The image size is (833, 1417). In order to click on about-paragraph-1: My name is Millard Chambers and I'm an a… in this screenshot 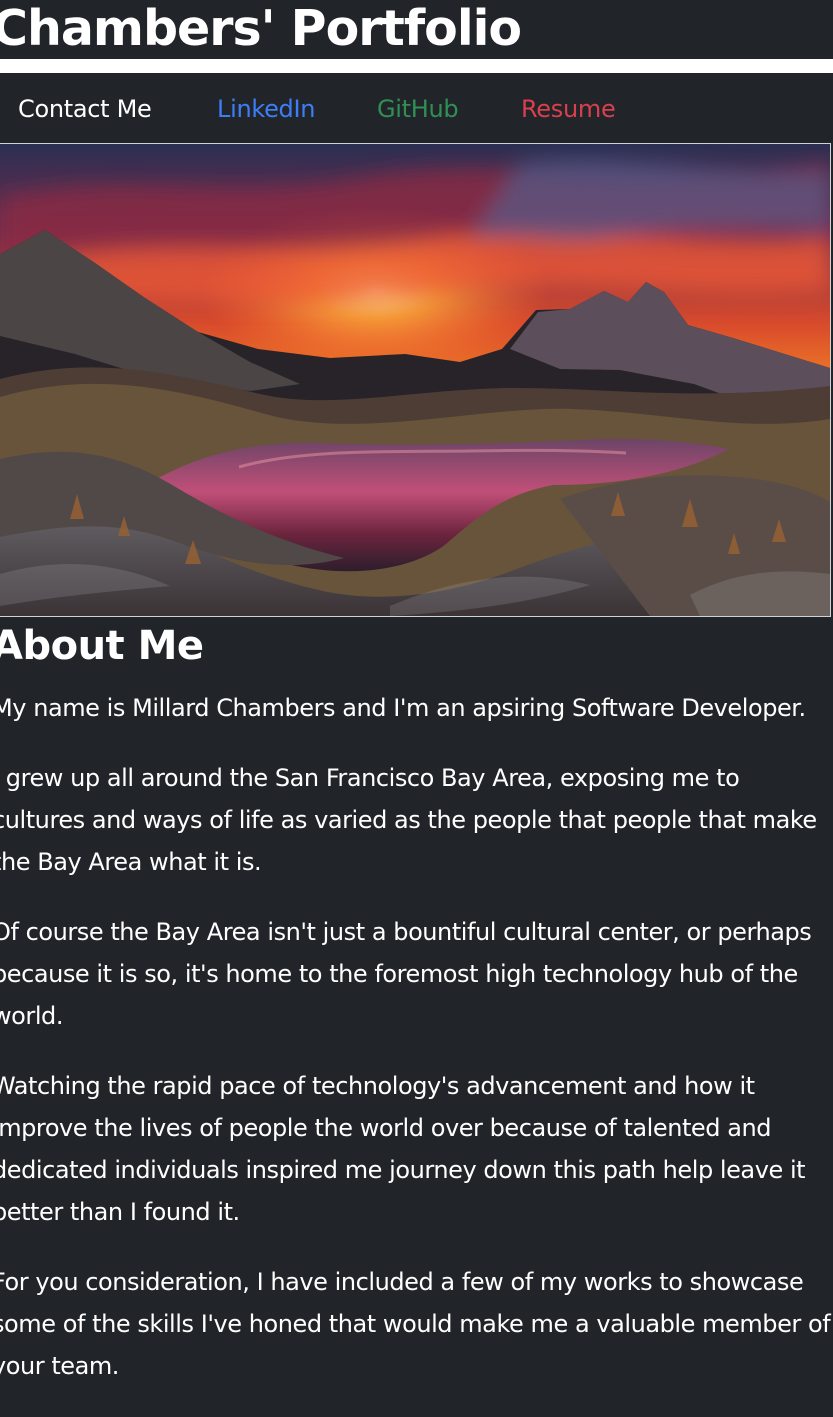, I will do `click(403, 708)`.